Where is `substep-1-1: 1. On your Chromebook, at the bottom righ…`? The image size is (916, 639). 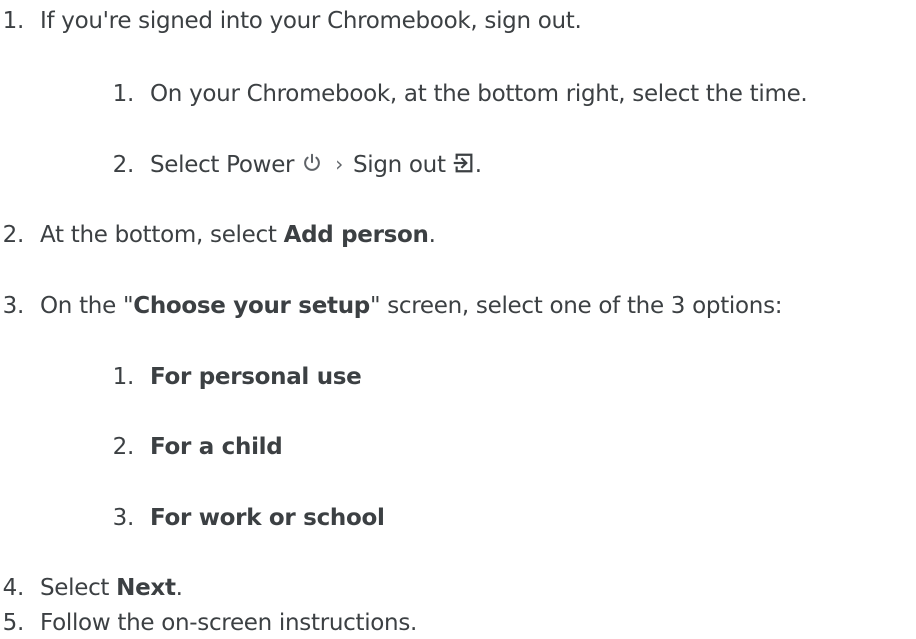 substep-1-1: 1. On your Chromebook, at the bottom righ… is located at coordinates (455, 94).